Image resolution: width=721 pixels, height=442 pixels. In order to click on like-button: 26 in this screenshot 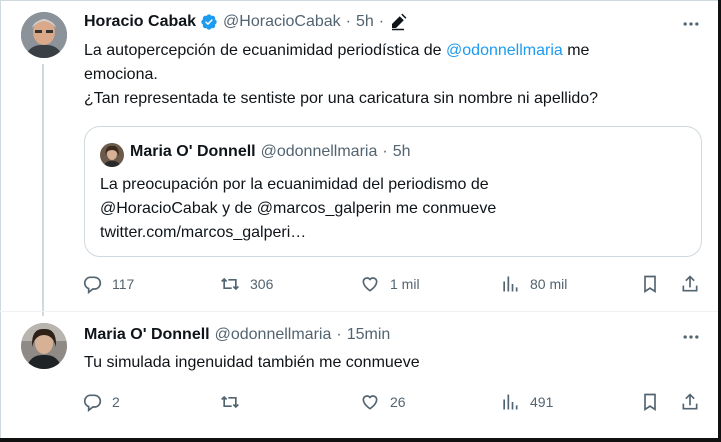, I will do `click(383, 402)`.